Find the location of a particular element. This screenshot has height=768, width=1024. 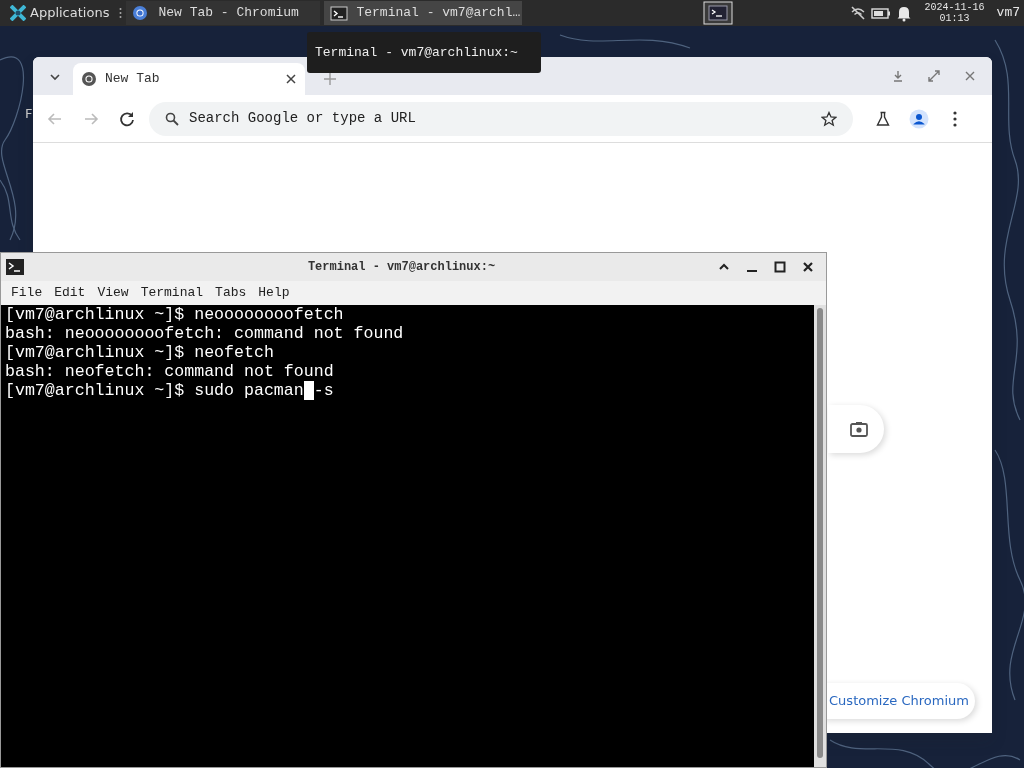

taskbar-button: New Tab - Chromium is located at coordinates (223, 13).